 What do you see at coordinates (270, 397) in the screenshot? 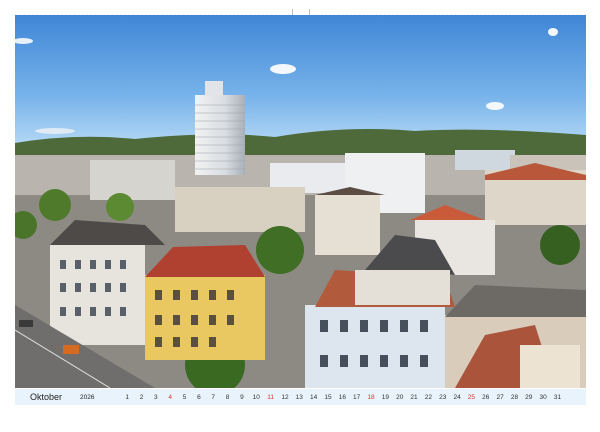
I see `day-number: 11` at bounding box center [270, 397].